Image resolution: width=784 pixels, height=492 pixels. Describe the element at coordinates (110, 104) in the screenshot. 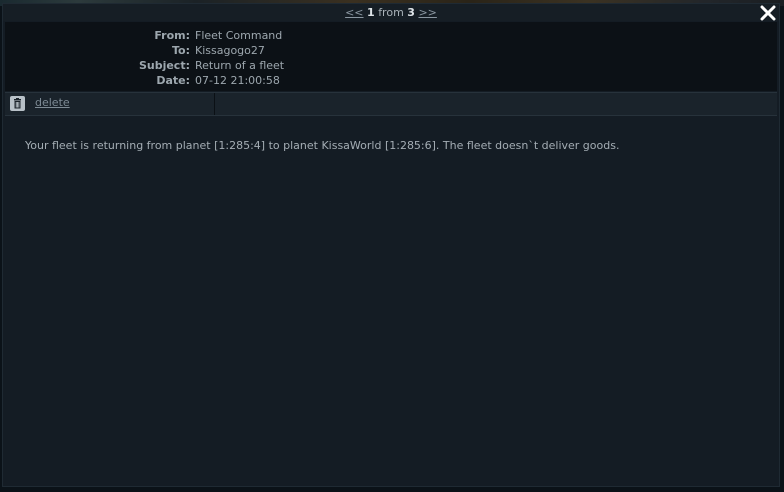

I see `delete-cell: delete` at that location.